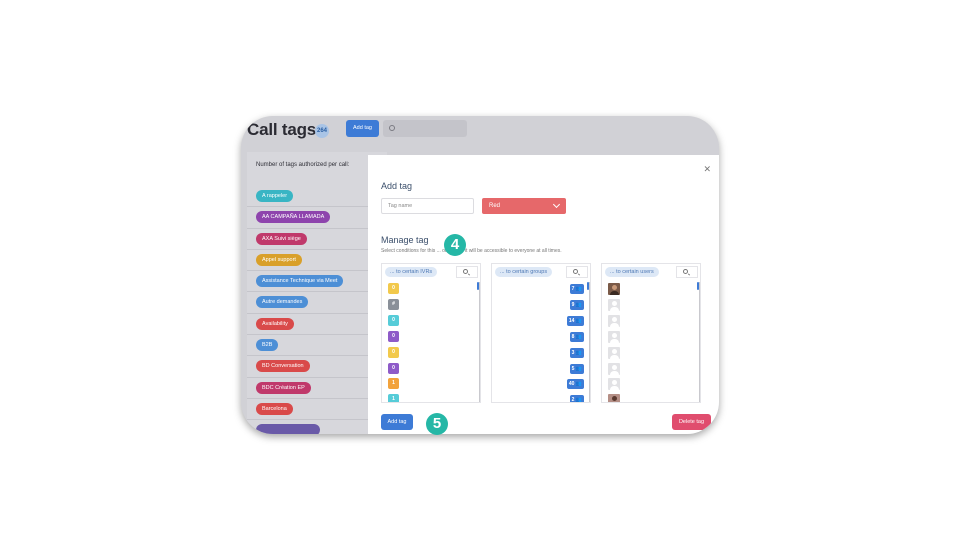  Describe the element at coordinates (317, 303) in the screenshot. I see `tag-row: Autre demandes` at that location.